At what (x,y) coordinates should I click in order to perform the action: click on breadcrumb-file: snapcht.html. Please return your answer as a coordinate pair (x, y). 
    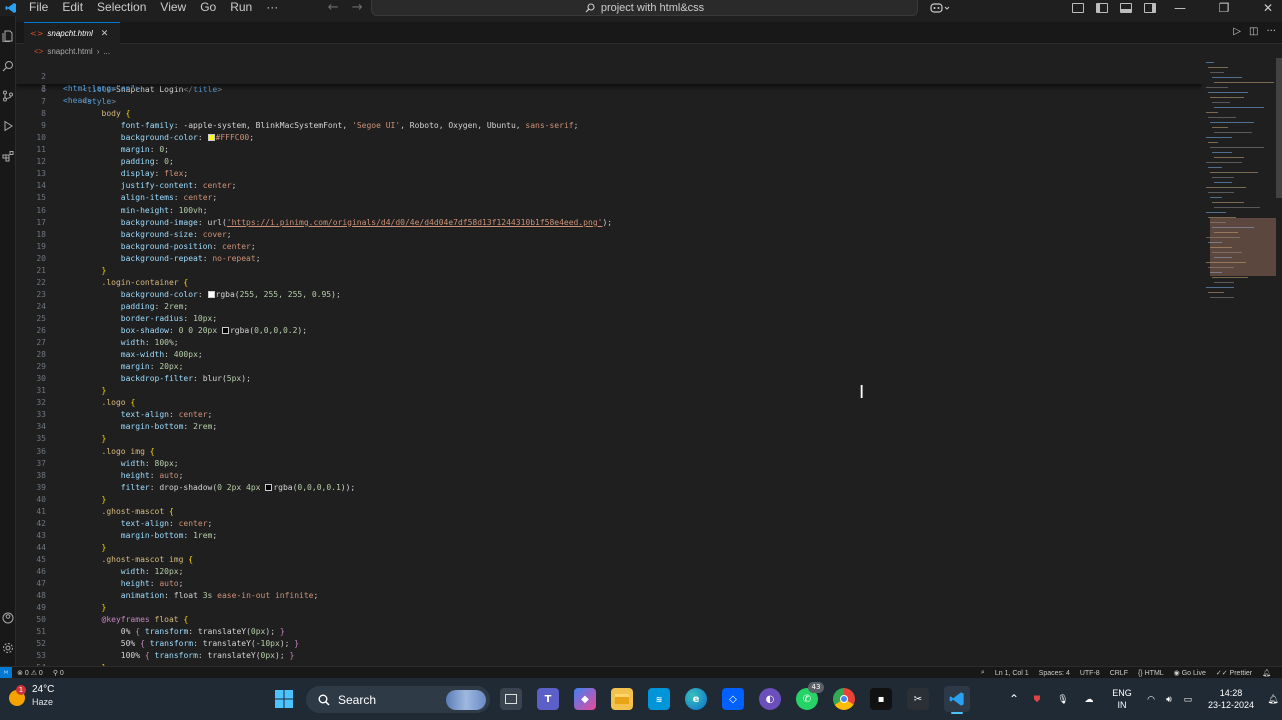
    Looking at the image, I should click on (69, 51).